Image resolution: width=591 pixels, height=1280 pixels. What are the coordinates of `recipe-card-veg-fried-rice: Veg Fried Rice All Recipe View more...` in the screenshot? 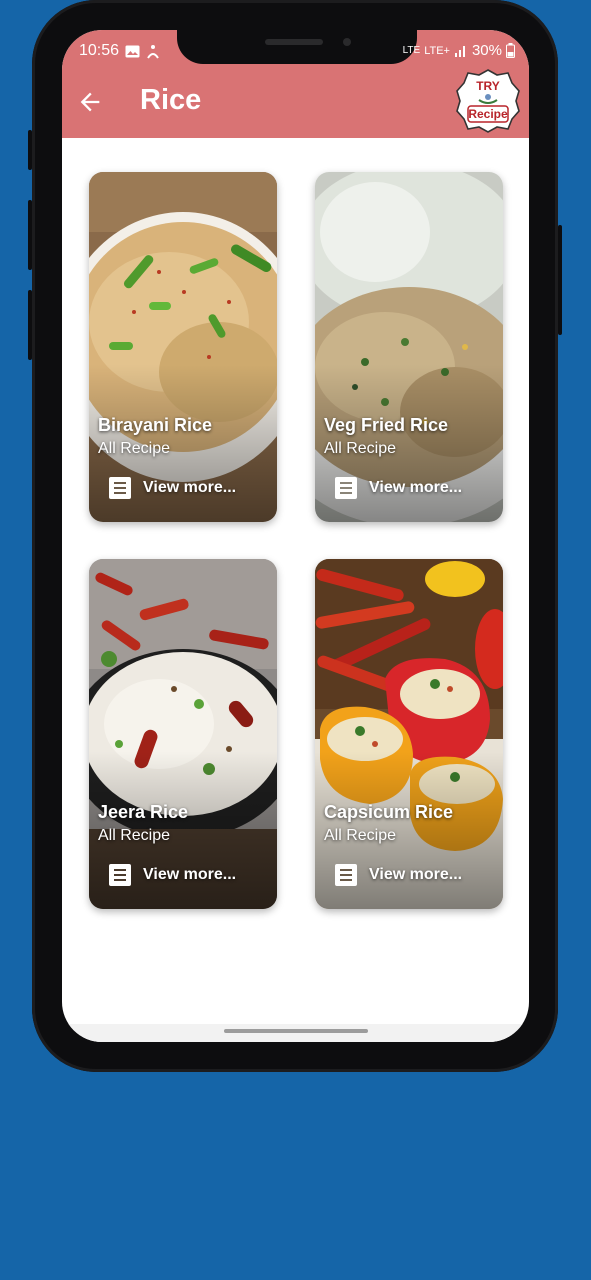 It's located at (409, 347).